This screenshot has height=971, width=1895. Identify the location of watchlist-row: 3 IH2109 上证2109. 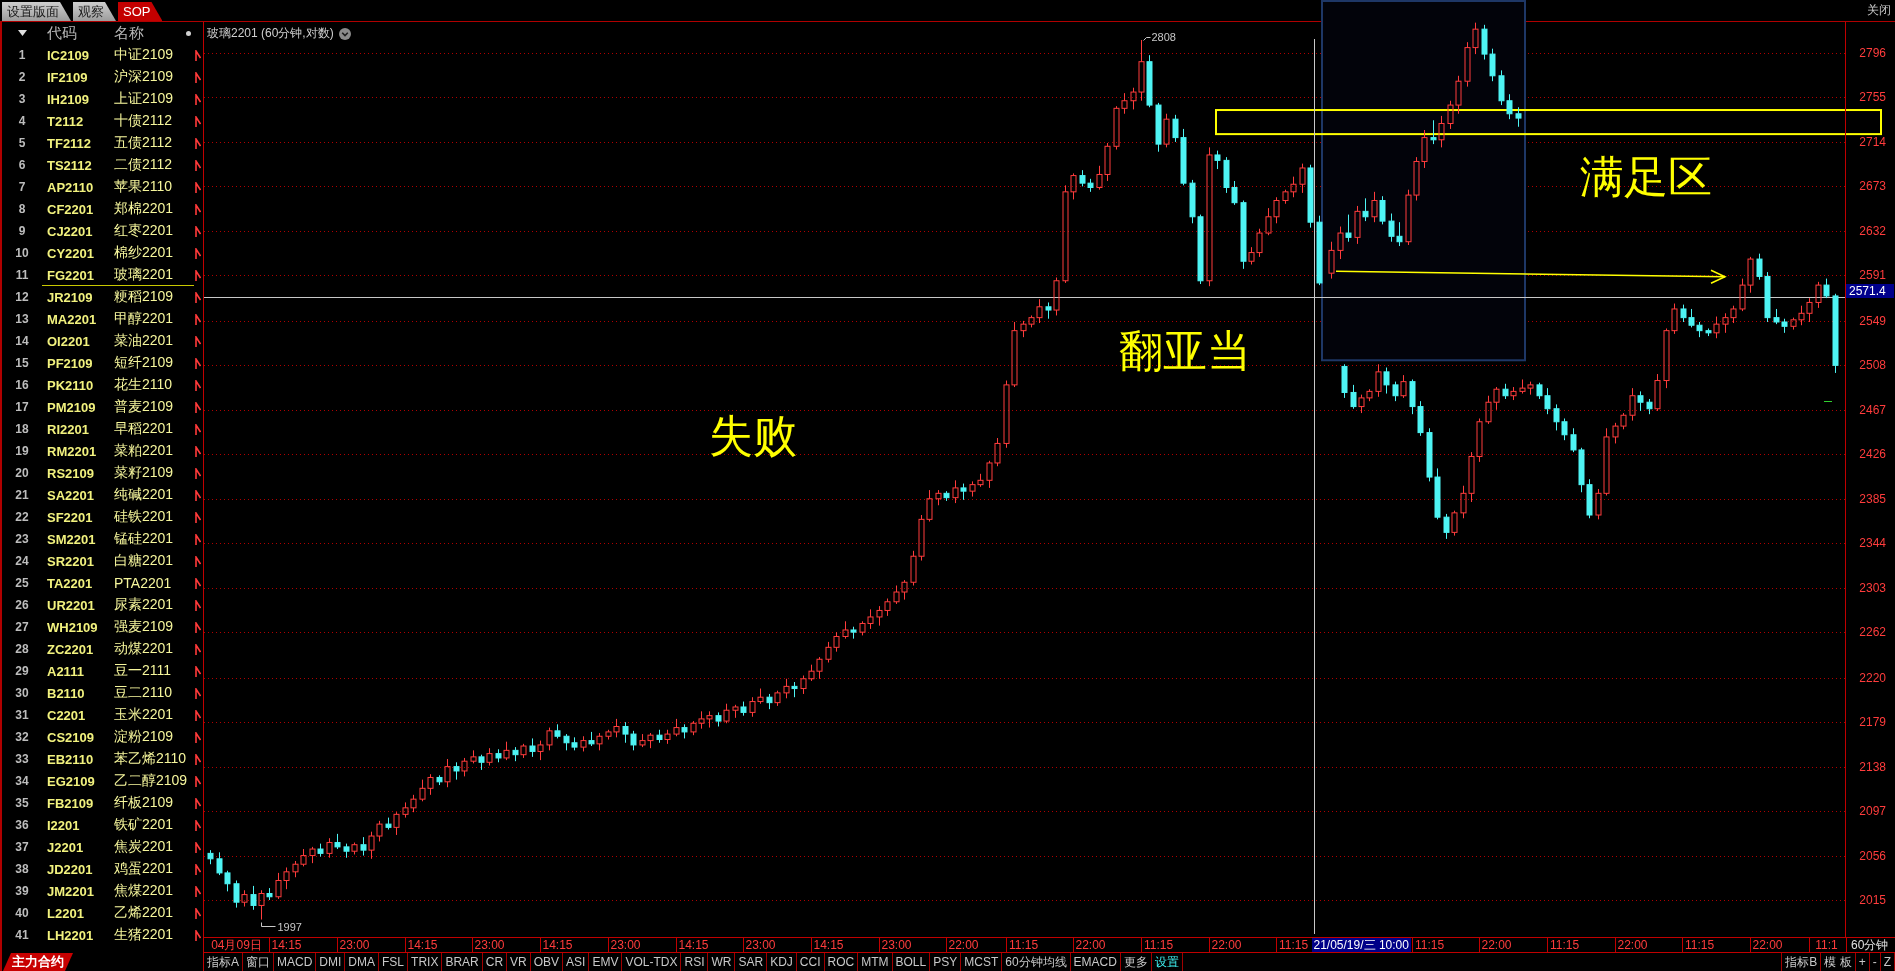
(102, 99).